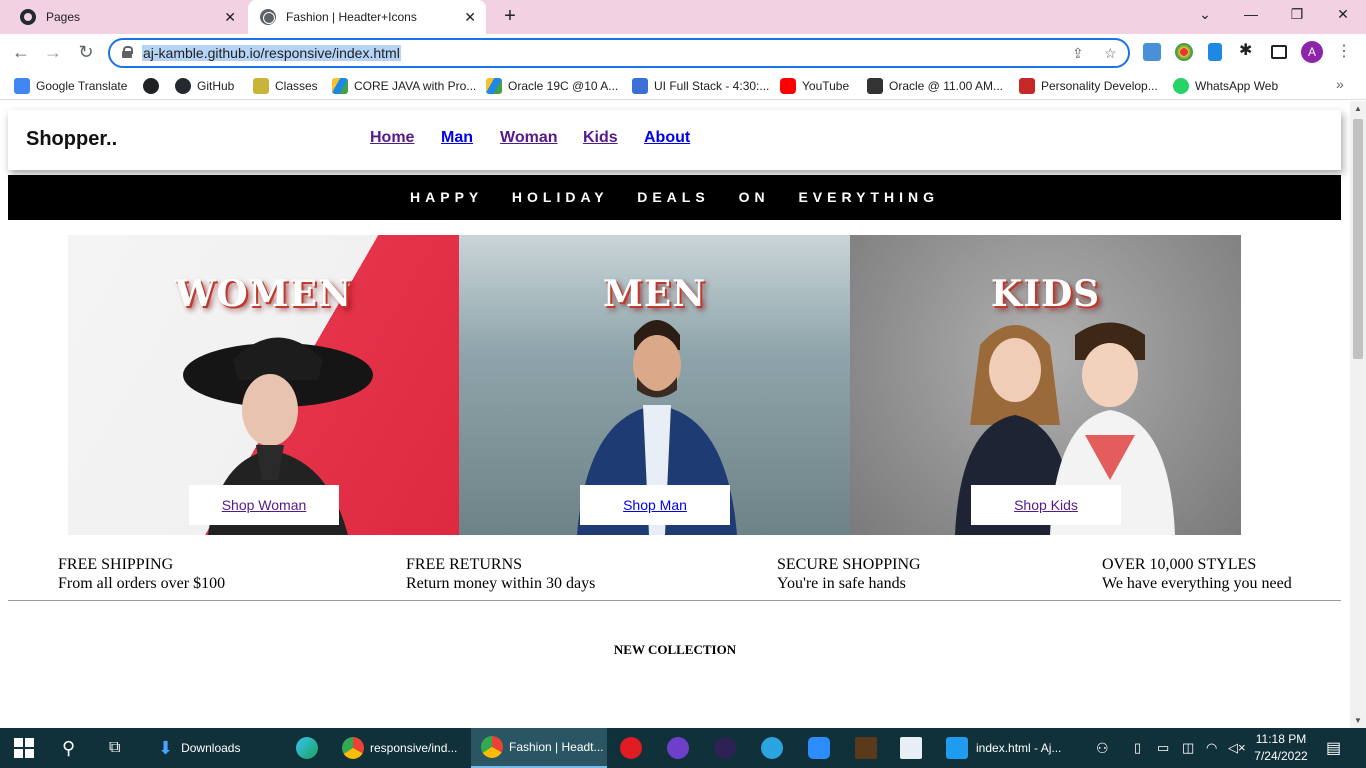 The image size is (1366, 768). I want to click on bookmark-globe, so click(154, 86).